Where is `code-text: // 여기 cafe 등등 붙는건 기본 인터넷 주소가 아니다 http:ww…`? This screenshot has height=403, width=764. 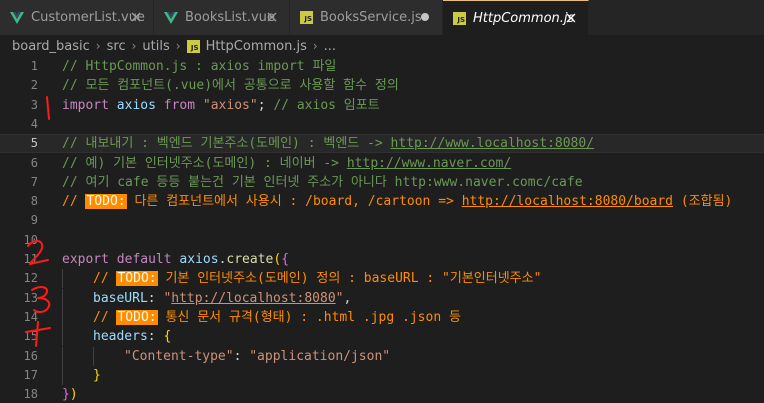
code-text: // 여기 cafe 등등 붙는건 기본 인터넷 주소가 아니다 http:ww… is located at coordinates (322, 182).